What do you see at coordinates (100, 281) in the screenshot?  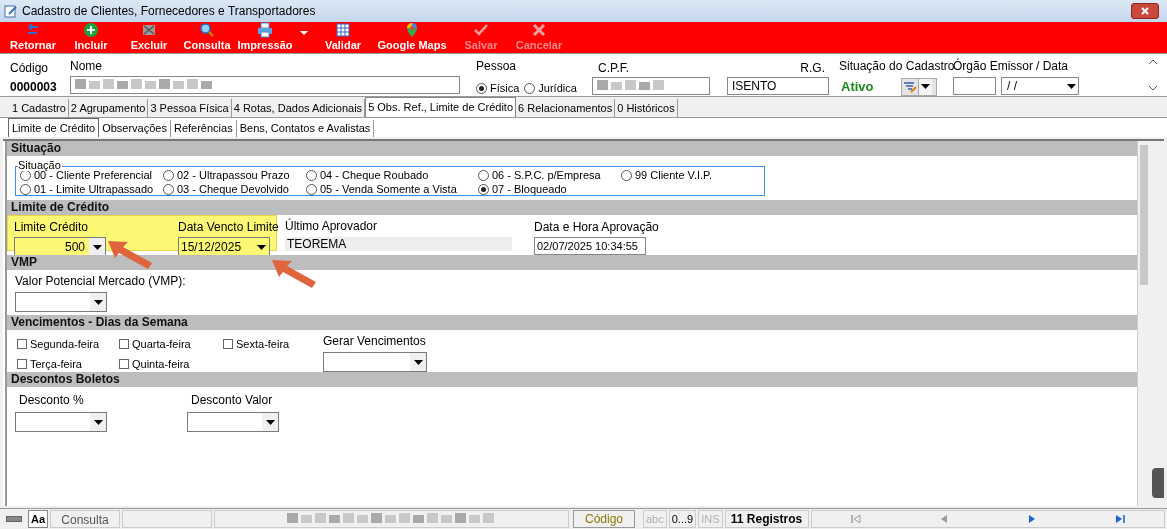 I see `field-label: Valor Potencial Mercado (VMP):` at bounding box center [100, 281].